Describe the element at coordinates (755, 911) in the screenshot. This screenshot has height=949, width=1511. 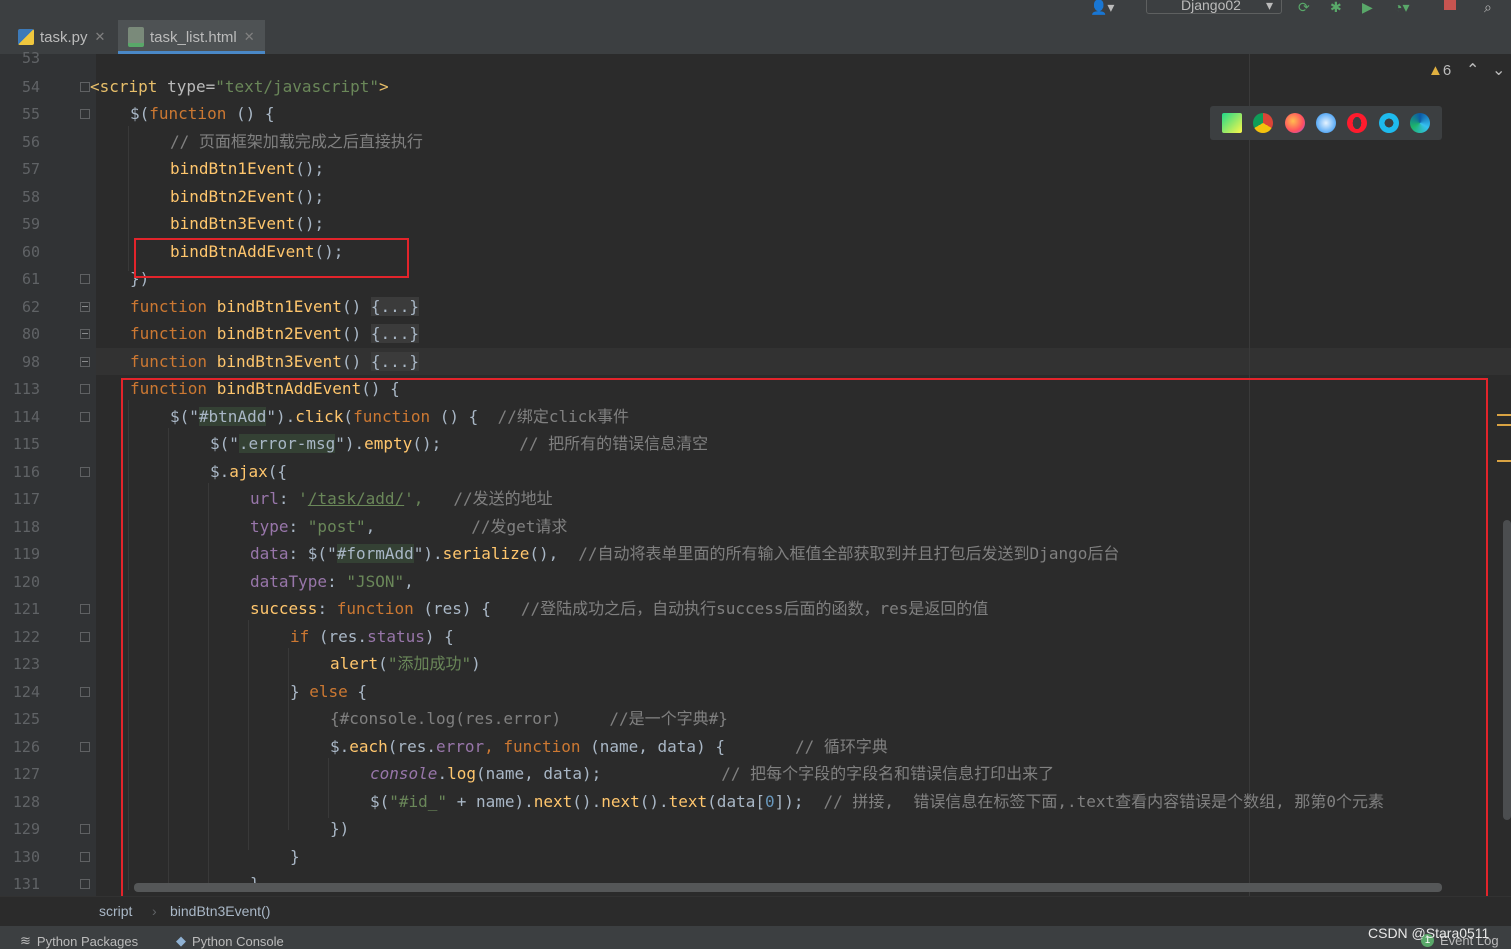
I see `breadcrumb: script › bindBtn3Event()` at that location.